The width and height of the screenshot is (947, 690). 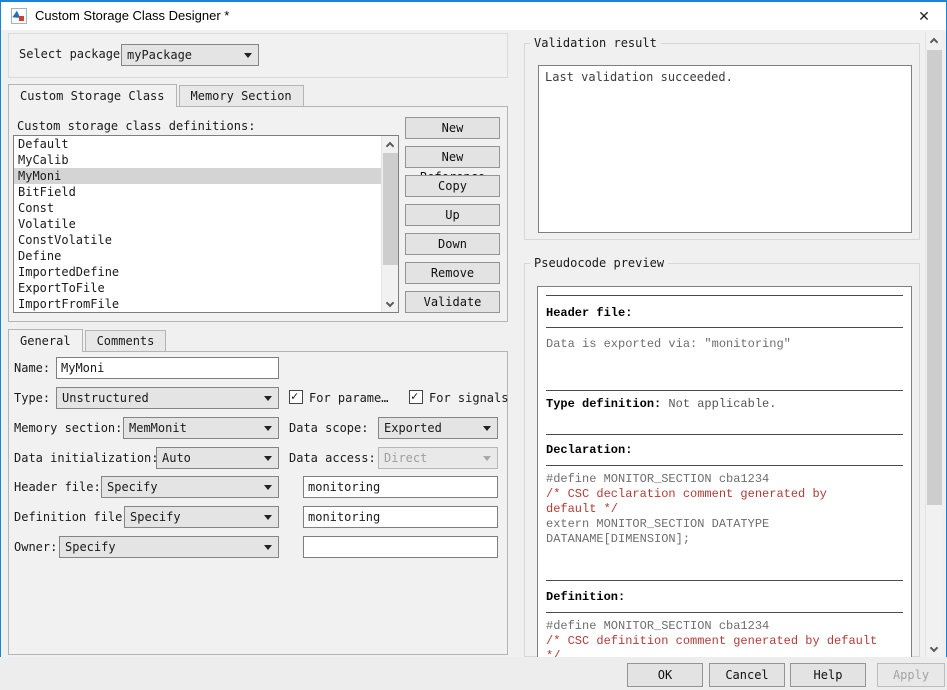 I want to click on header-file-input, so click(x=400, y=487).